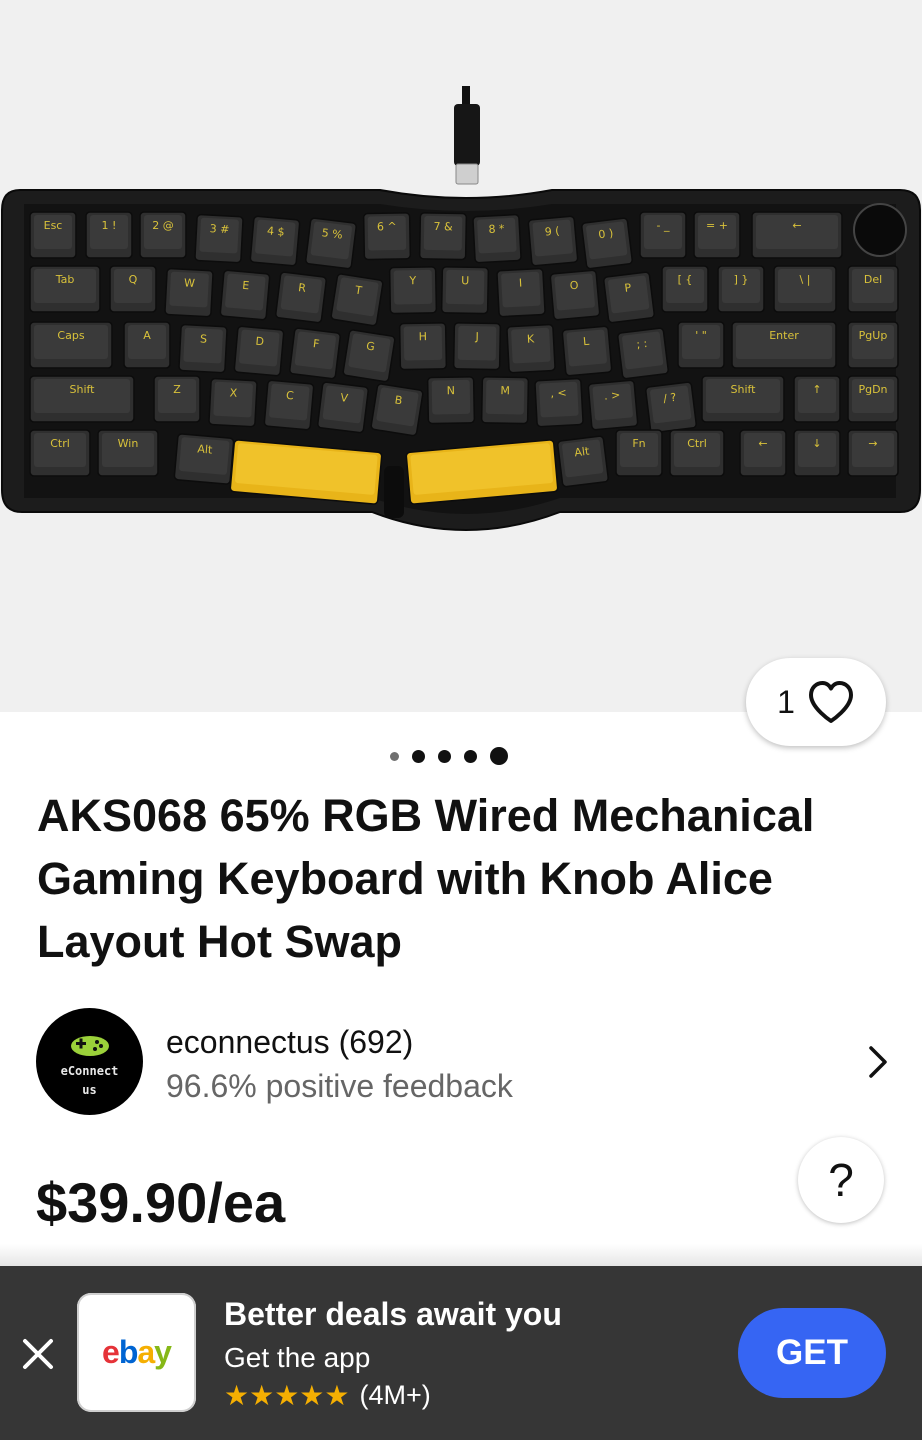 This screenshot has width=922, height=1440. Describe the element at coordinates (873, 279) in the screenshot. I see `svg-text: Del` at that location.